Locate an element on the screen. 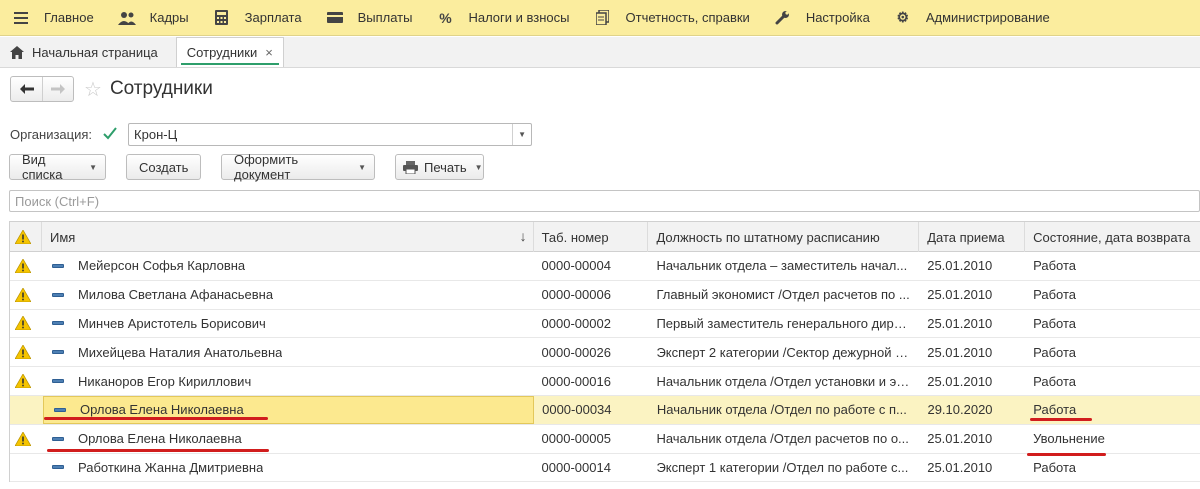 This screenshot has width=1200, height=489. header-label: Должность по штатному расписанию is located at coordinates (768, 237).